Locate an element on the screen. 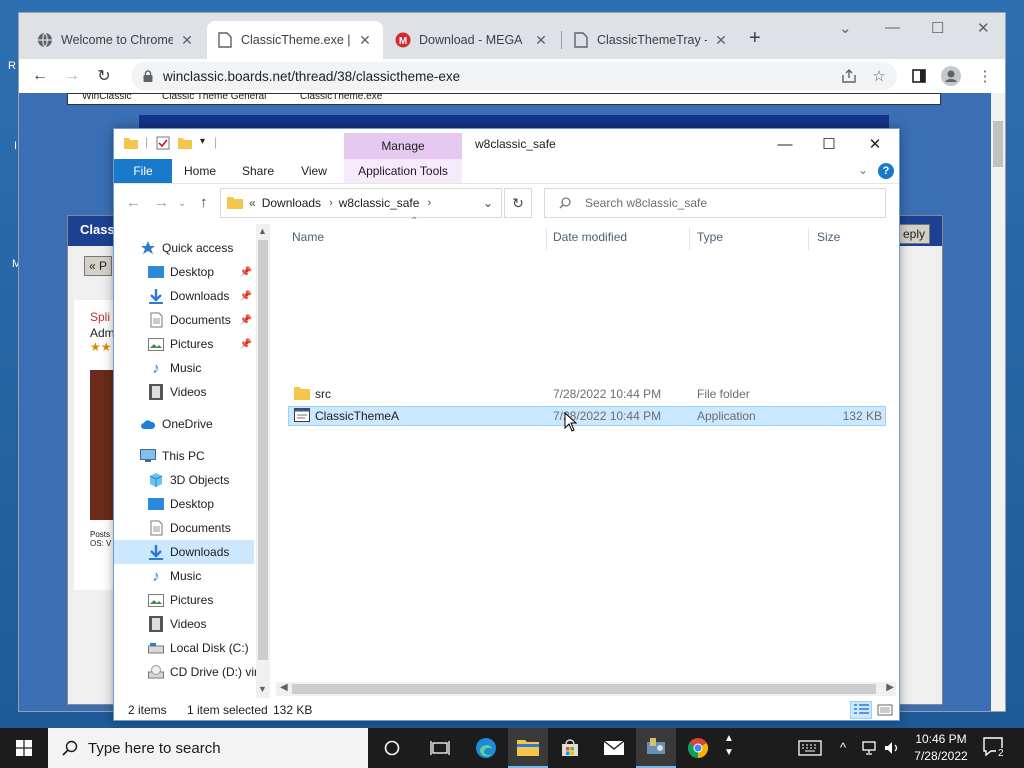  menu-kebab-icon: ⋮ is located at coordinates (985, 76).